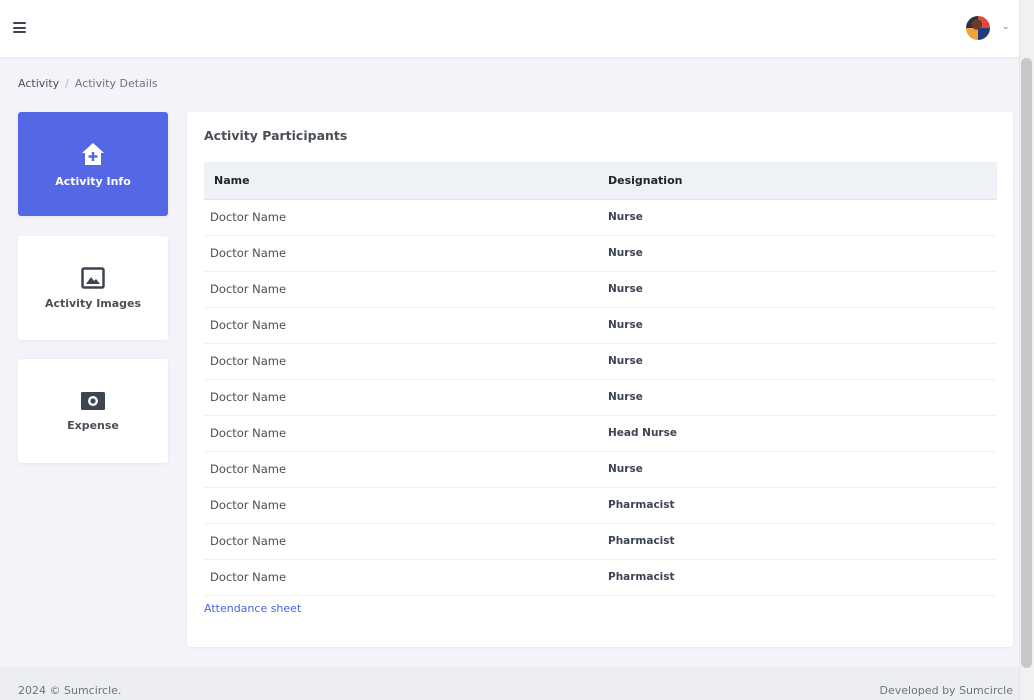  I want to click on tile-label: Expense, so click(93, 425).